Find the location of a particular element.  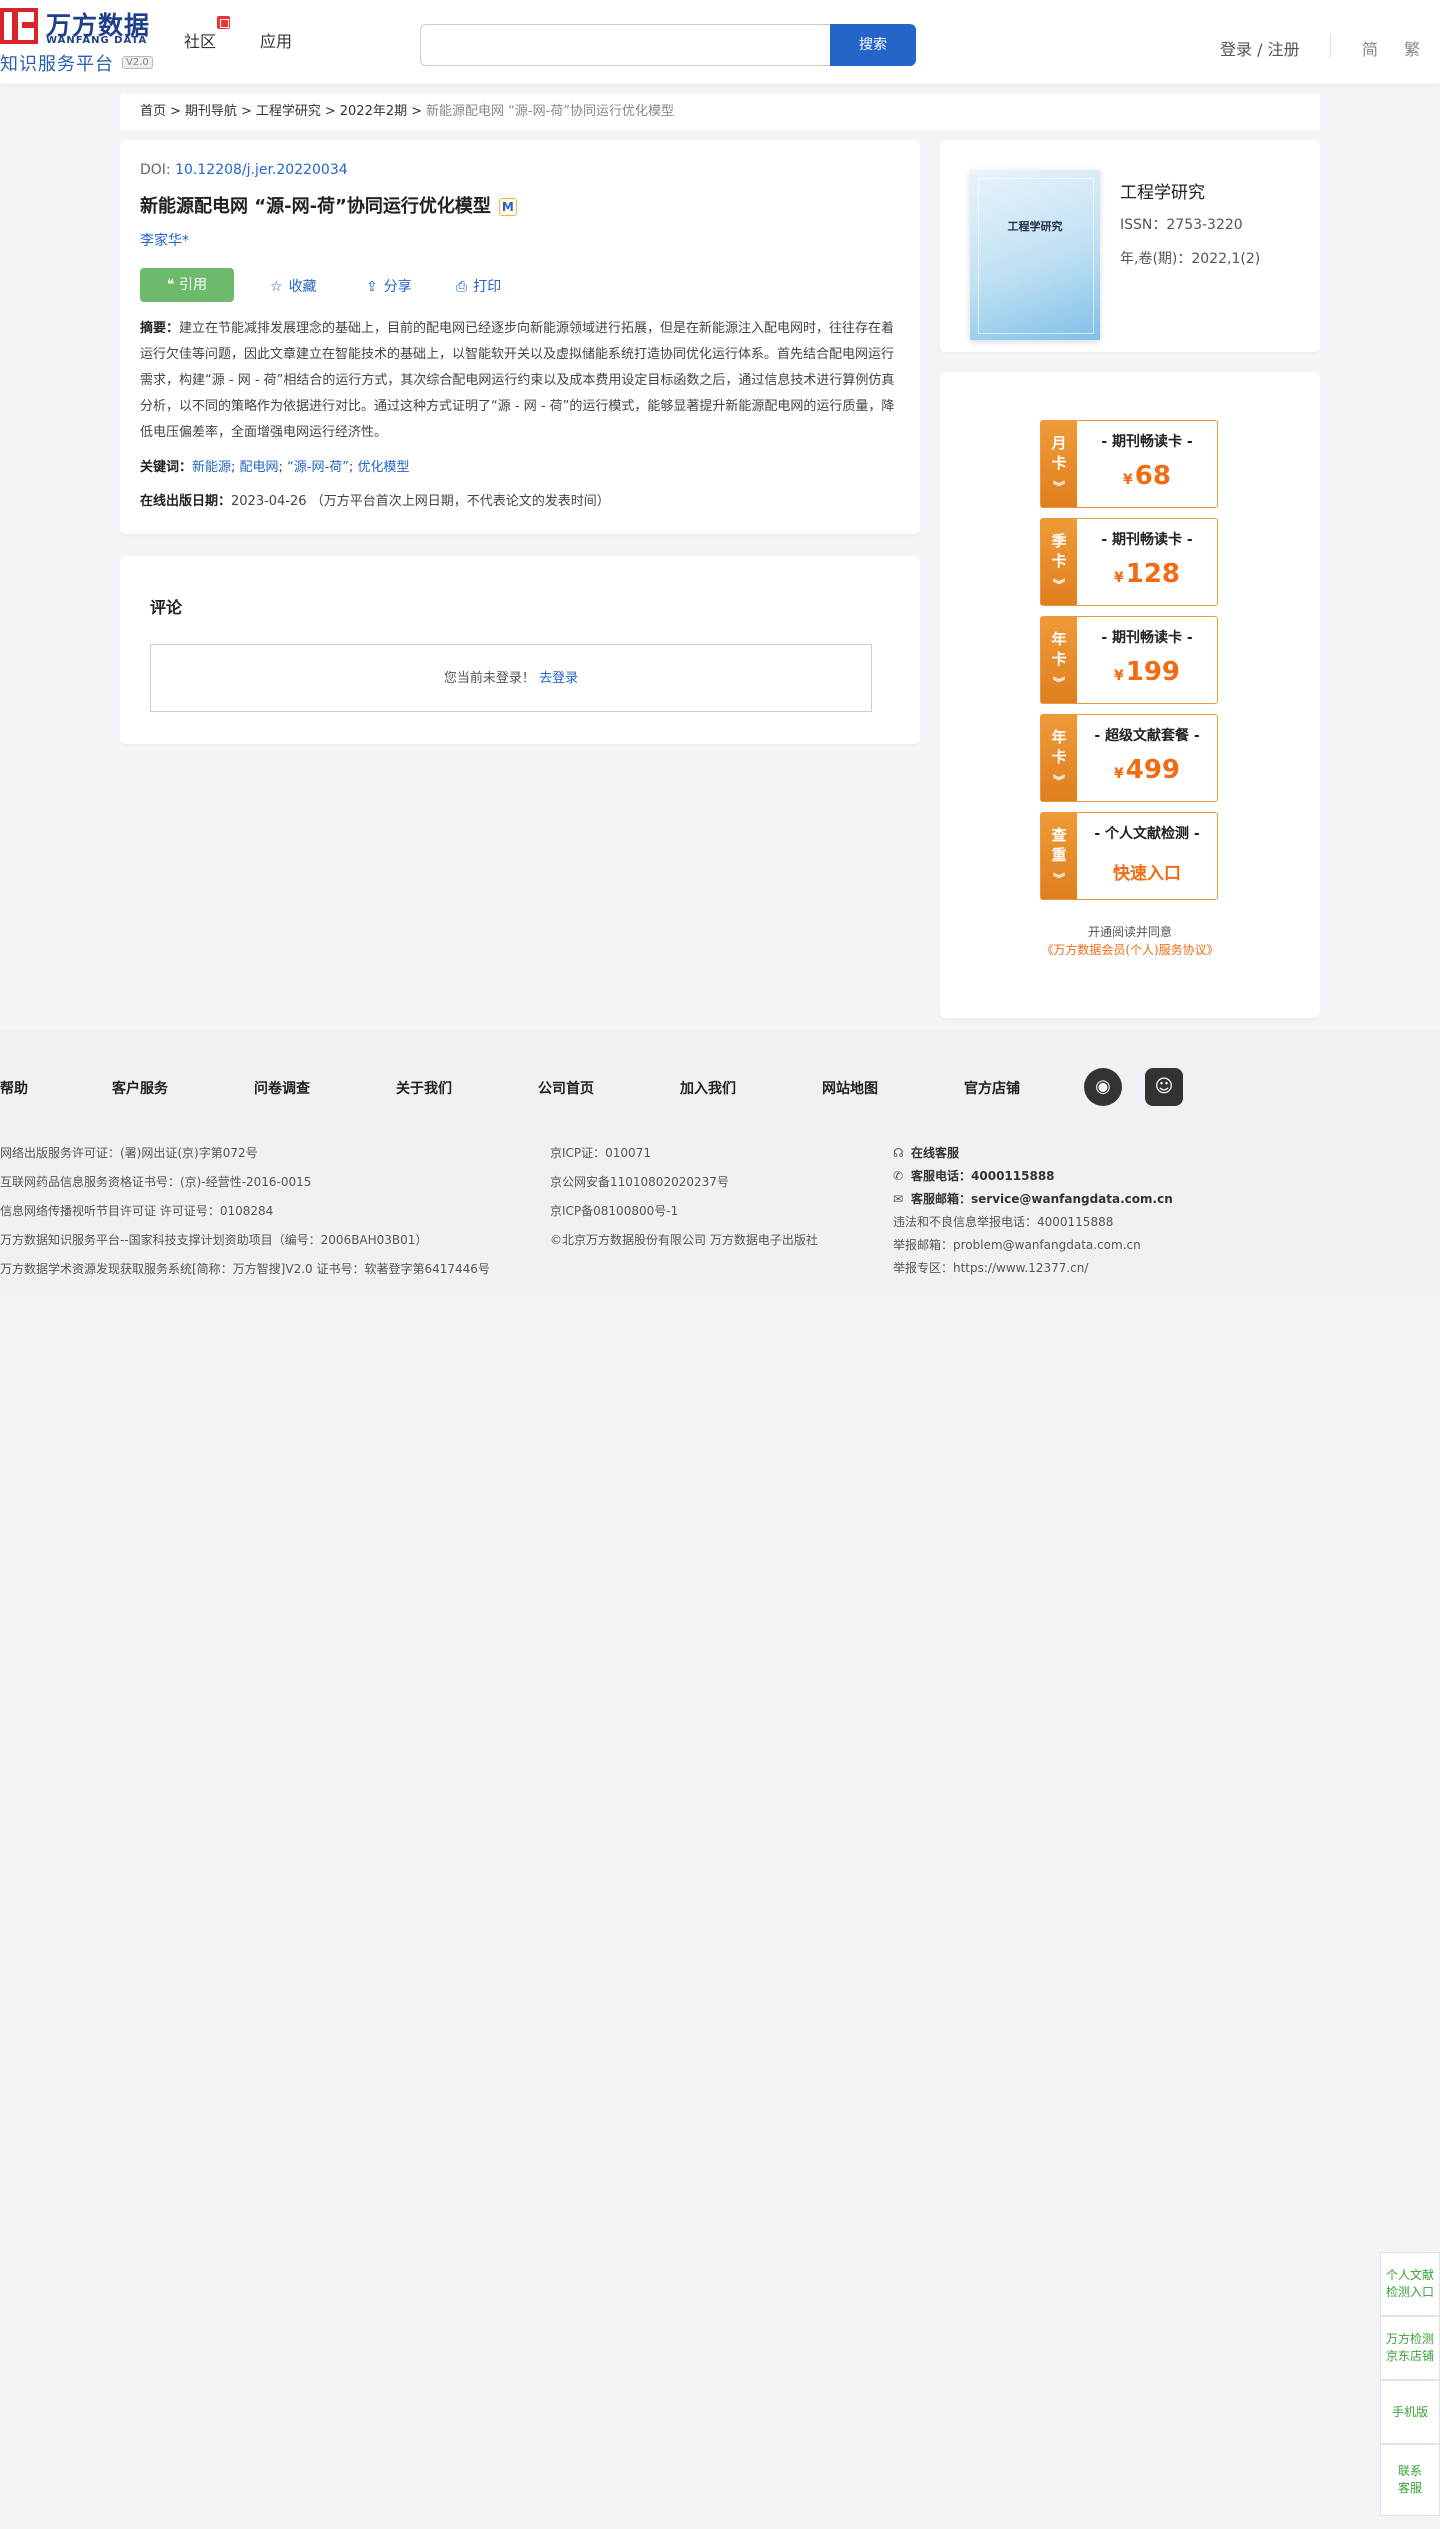

breadcrumb-journal: 工程学研究 is located at coordinates (288, 111).